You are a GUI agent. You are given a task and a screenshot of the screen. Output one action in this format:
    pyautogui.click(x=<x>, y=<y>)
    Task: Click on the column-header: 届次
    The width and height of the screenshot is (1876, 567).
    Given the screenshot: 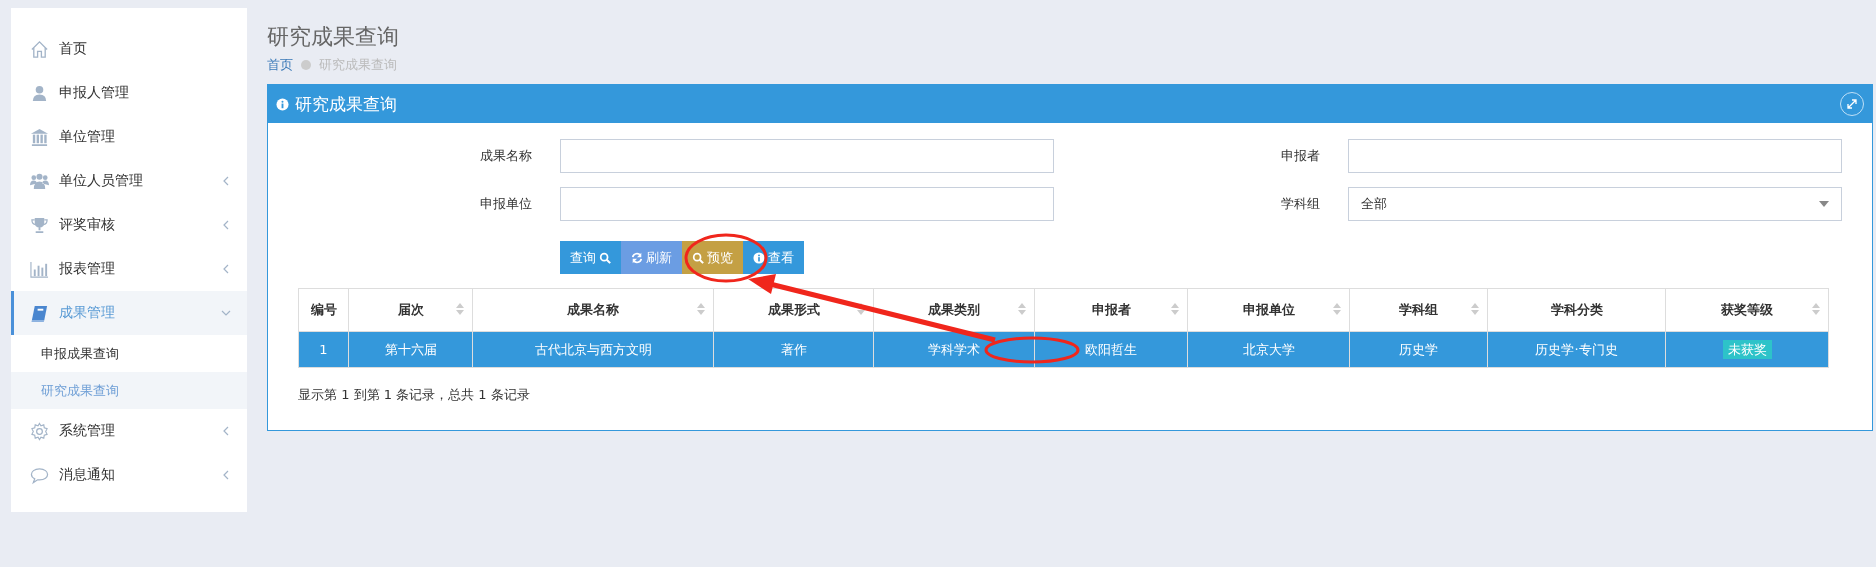 What is the action you would take?
    pyautogui.click(x=410, y=310)
    